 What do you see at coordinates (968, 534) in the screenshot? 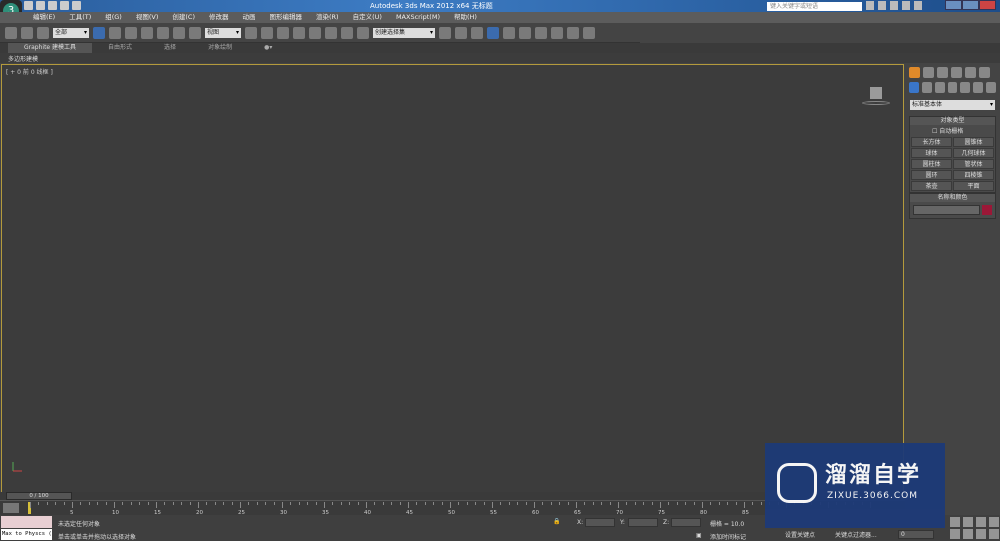
I see `pan-icon` at bounding box center [968, 534].